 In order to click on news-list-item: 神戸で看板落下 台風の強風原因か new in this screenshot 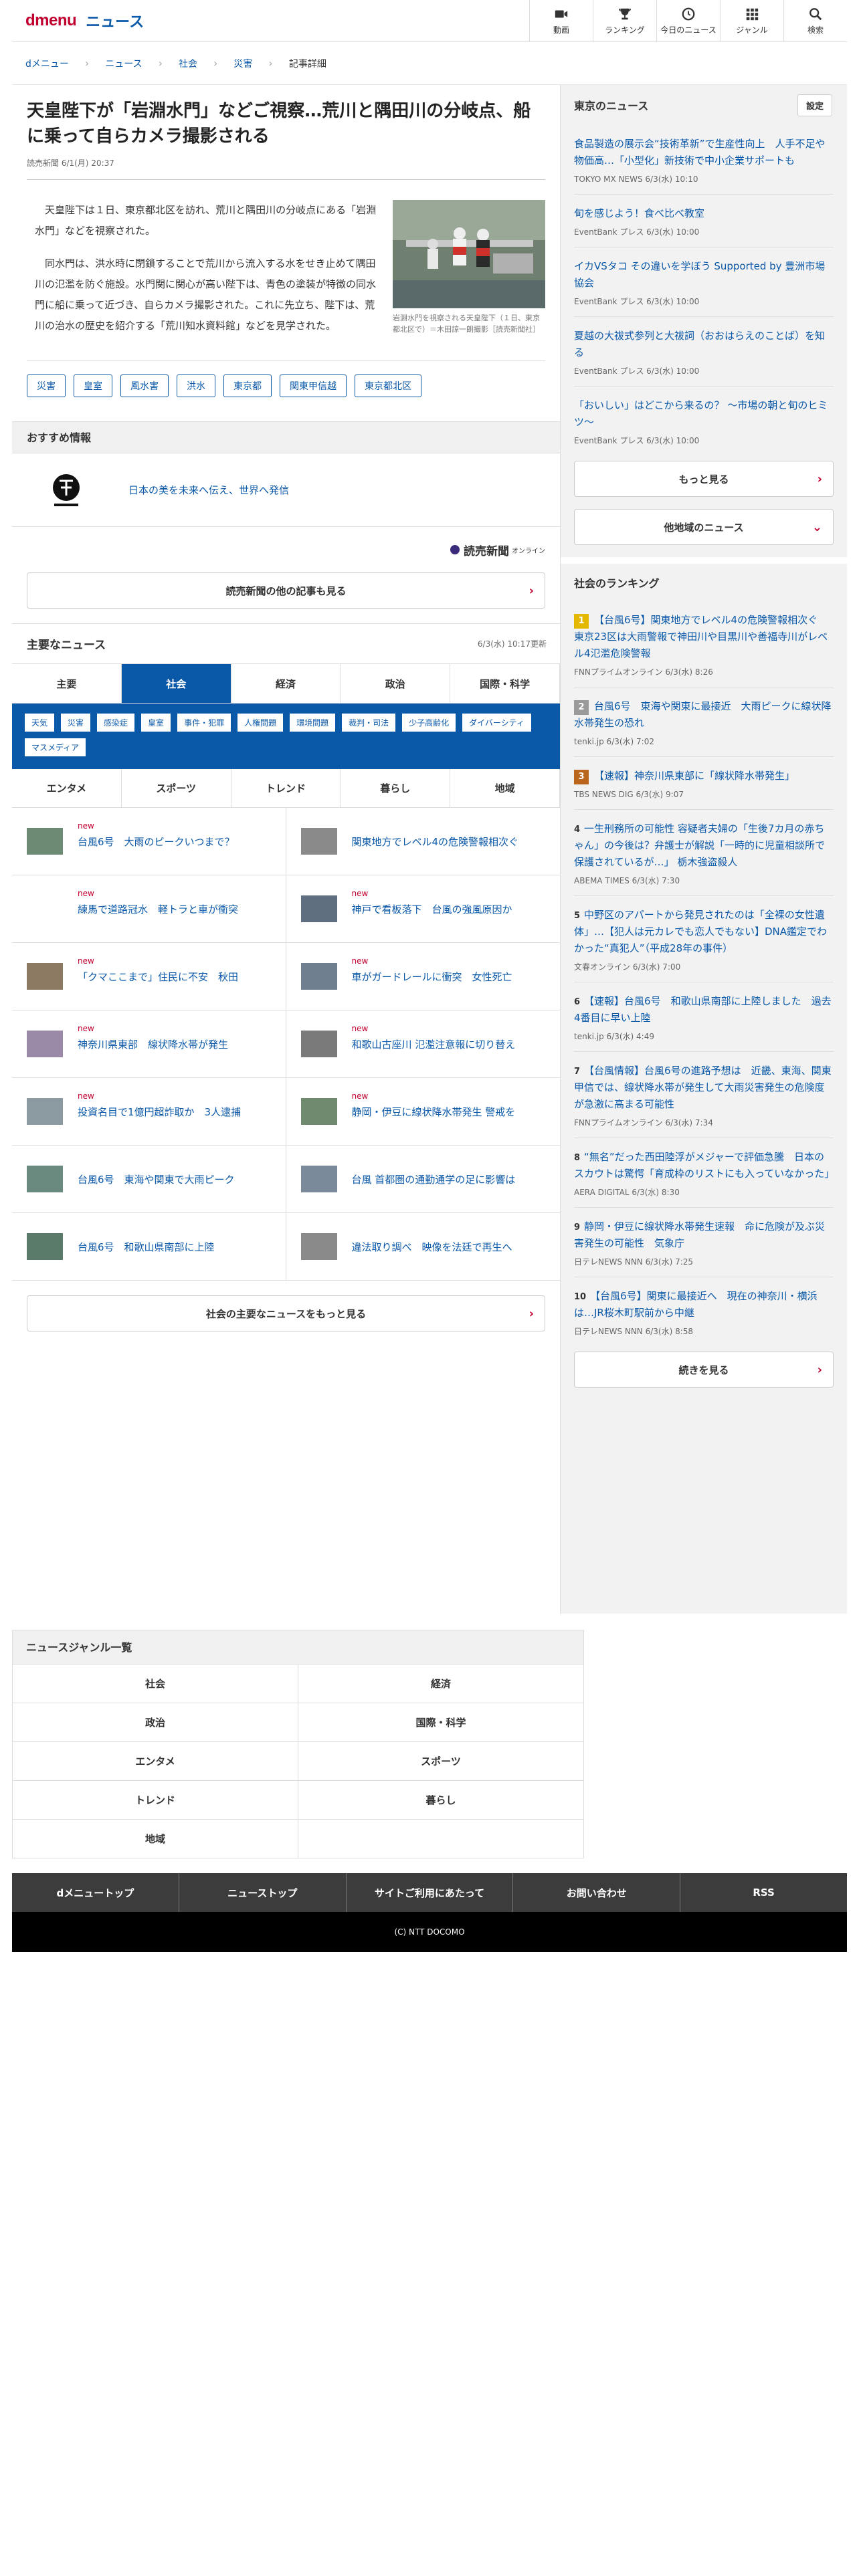, I will do `click(423, 909)`.